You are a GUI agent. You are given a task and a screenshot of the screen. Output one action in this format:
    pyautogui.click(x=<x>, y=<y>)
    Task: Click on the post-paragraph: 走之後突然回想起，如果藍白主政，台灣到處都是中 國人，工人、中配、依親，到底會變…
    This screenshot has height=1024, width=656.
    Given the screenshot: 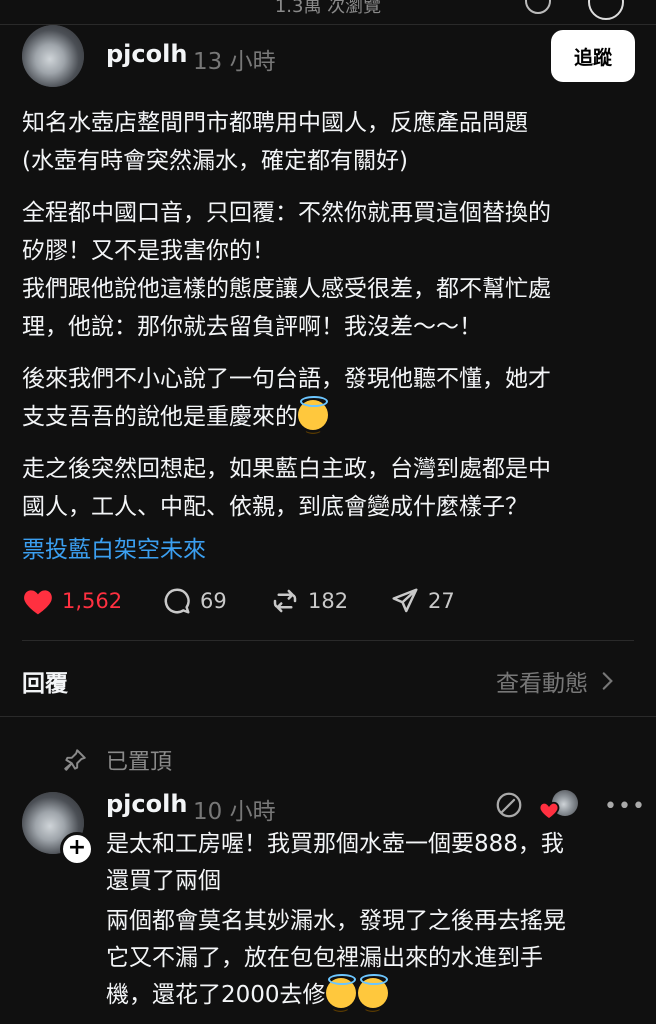 What is the action you would take?
    pyautogui.click(x=286, y=488)
    